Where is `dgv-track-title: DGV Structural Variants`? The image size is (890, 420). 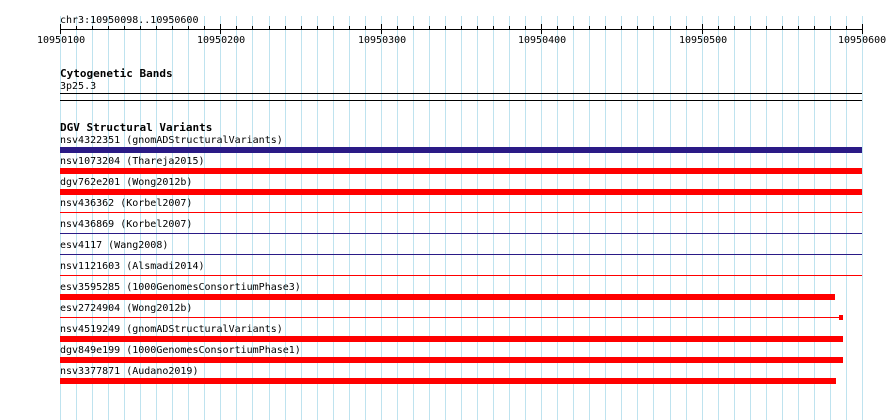
dgv-track-title: DGV Structural Variants is located at coordinates (136, 127).